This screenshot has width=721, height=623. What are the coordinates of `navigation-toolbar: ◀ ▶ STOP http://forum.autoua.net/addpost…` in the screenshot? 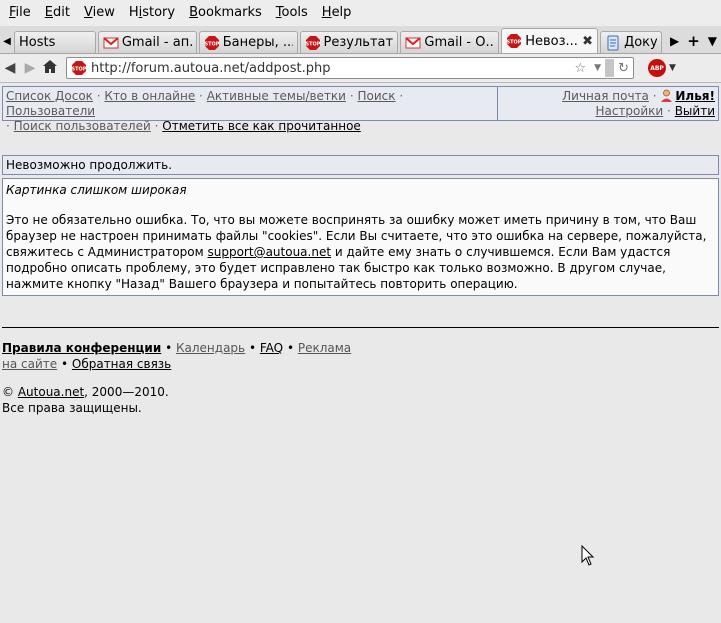 It's located at (360, 68).